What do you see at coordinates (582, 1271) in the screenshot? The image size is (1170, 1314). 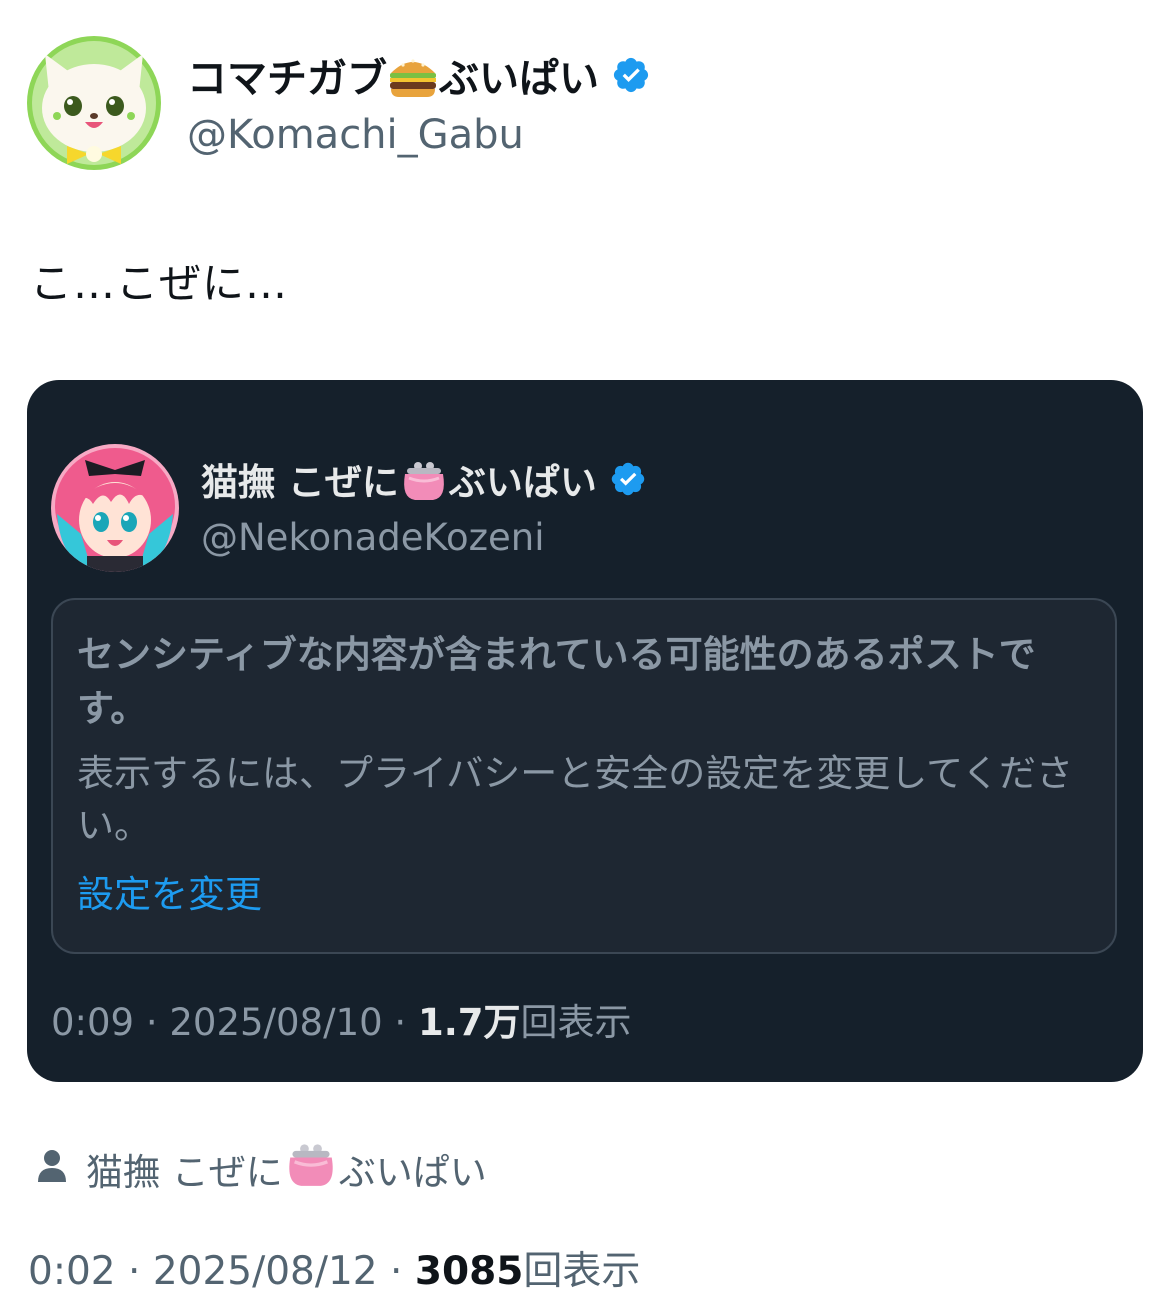 I see `post-views-label: 回表示` at bounding box center [582, 1271].